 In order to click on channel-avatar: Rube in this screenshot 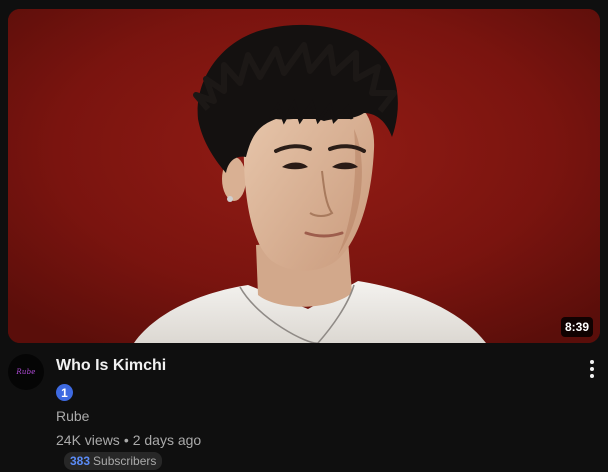, I will do `click(26, 372)`.